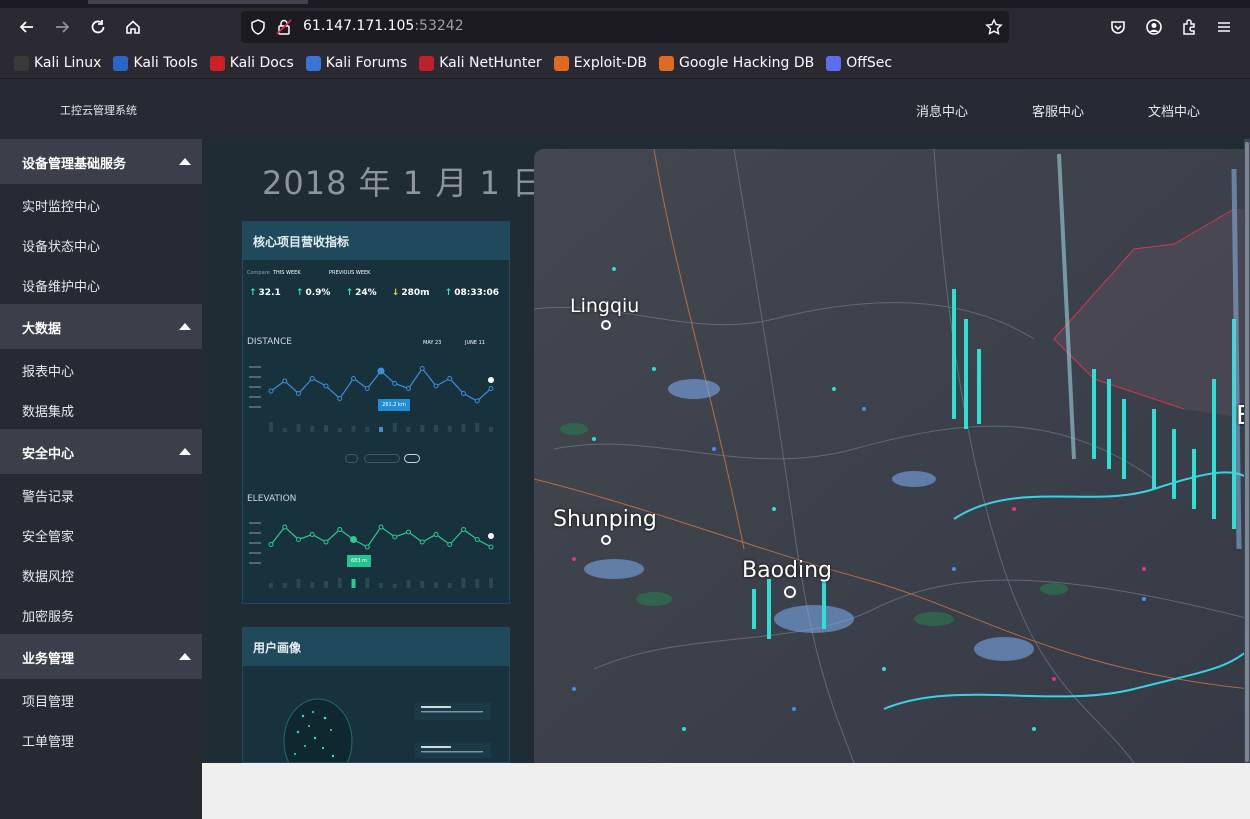 Image resolution: width=1250 pixels, height=819 pixels. Describe the element at coordinates (101, 739) in the screenshot. I see `sidebar-item-work-orders: 工单管理` at that location.